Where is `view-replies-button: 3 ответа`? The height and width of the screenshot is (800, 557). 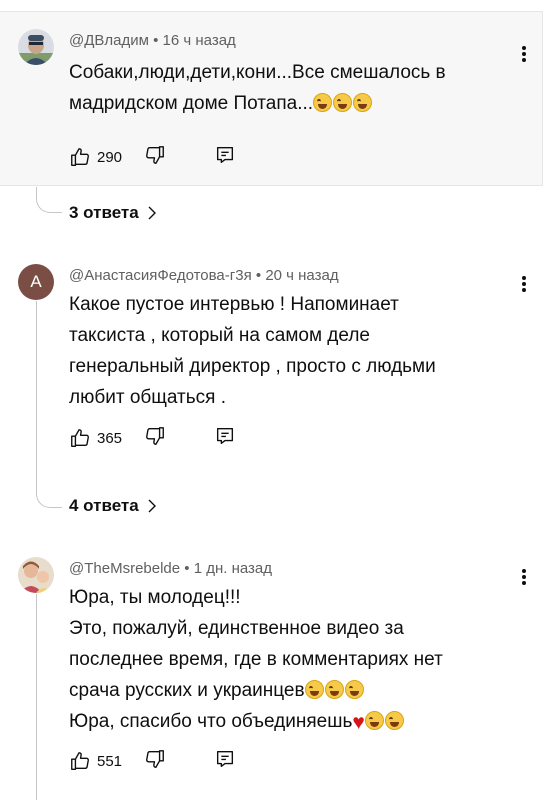
view-replies-button: 3 ответа is located at coordinates (113, 213).